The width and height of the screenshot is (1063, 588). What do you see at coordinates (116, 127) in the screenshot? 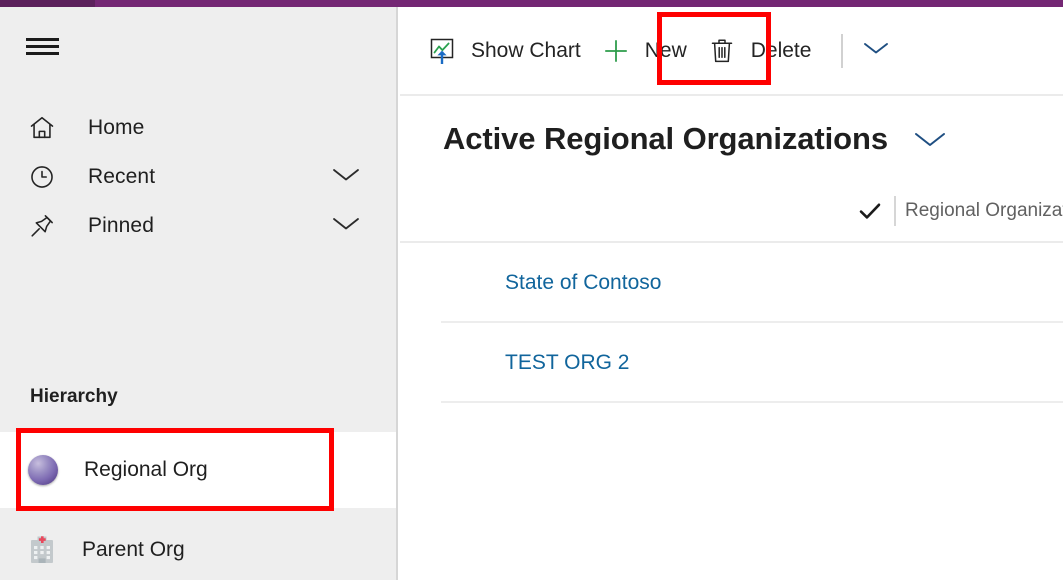
I see `sidebar-item-label: Home` at bounding box center [116, 127].